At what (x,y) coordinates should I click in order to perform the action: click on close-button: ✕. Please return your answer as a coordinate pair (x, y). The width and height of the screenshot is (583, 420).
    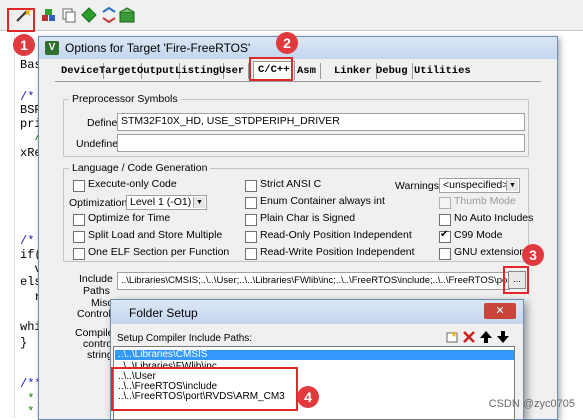
    Looking at the image, I should click on (500, 311).